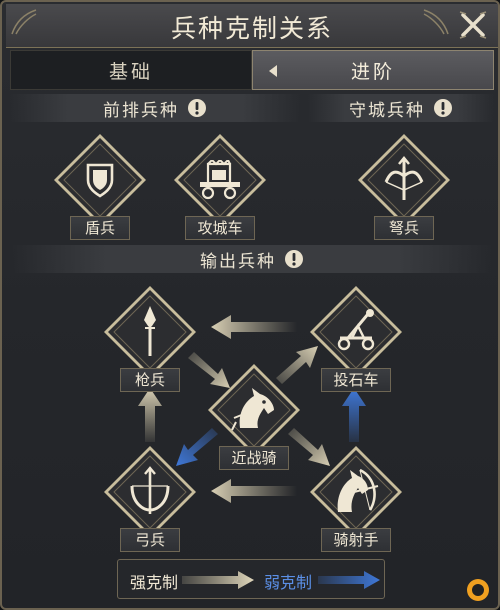 Image resolution: width=500 pixels, height=610 pixels. I want to click on section-front-header: 前排兵种, so click(155, 108).